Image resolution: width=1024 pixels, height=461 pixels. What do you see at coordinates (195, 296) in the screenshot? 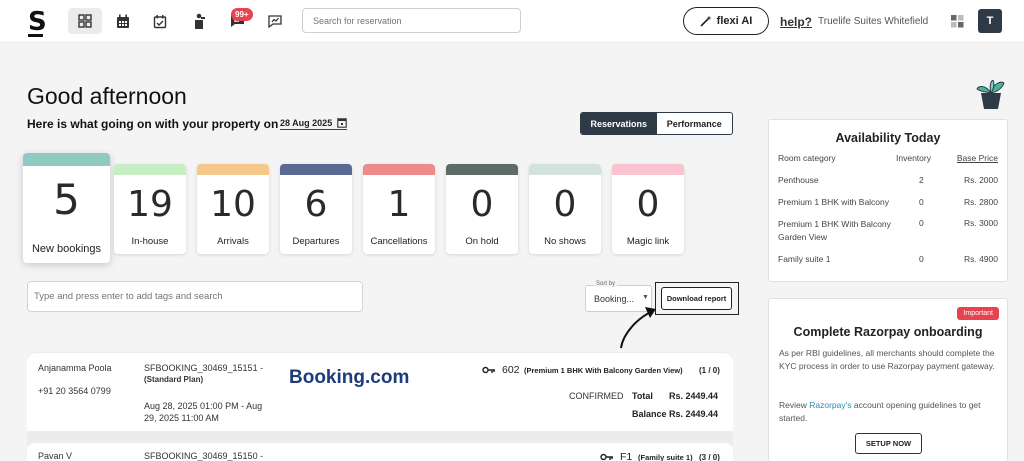
I see `tag-search-input` at bounding box center [195, 296].